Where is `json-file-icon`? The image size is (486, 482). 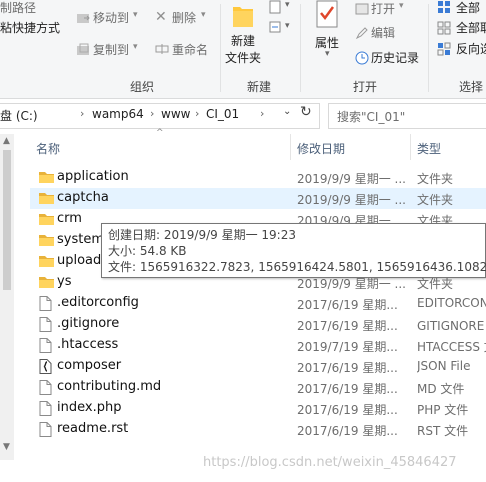
json-file-icon is located at coordinates (45, 368).